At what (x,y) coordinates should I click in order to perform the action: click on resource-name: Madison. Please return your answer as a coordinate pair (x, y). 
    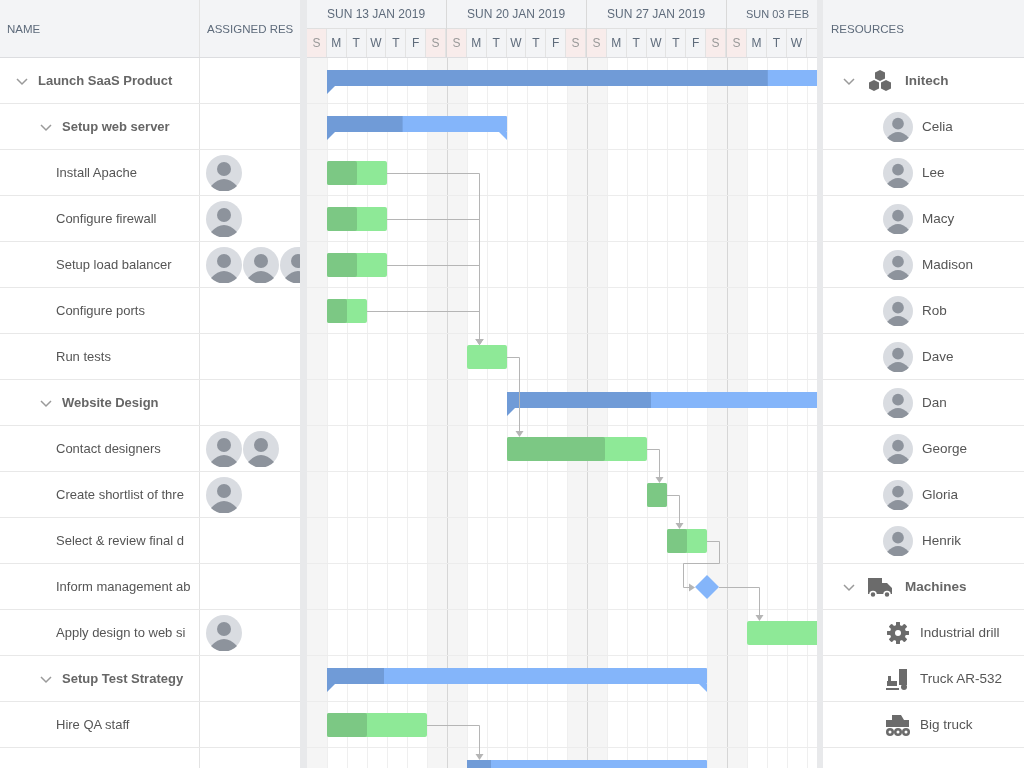
    Looking at the image, I should click on (948, 264).